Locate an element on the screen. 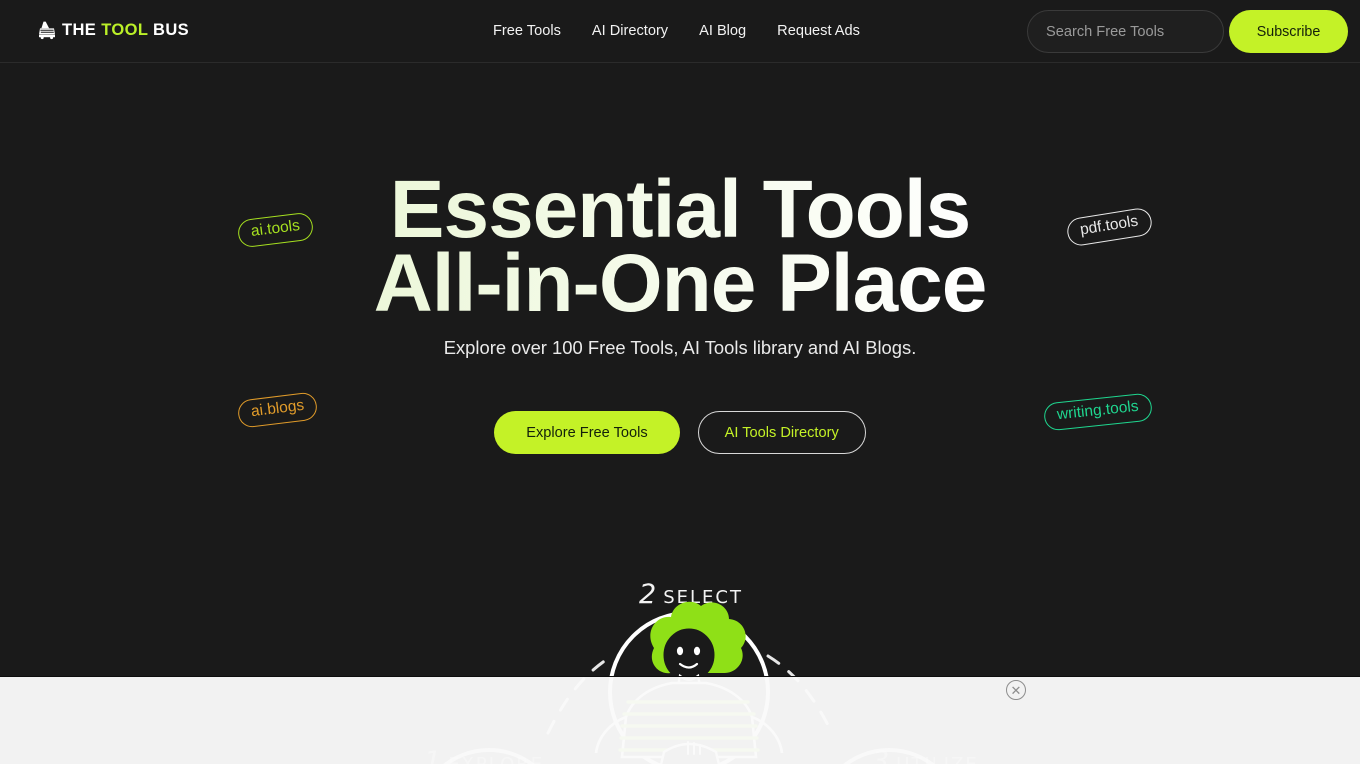 Image resolution: width=1360 pixels, height=764 pixels. nav-item-free-tools: Free Tools is located at coordinates (527, 31).